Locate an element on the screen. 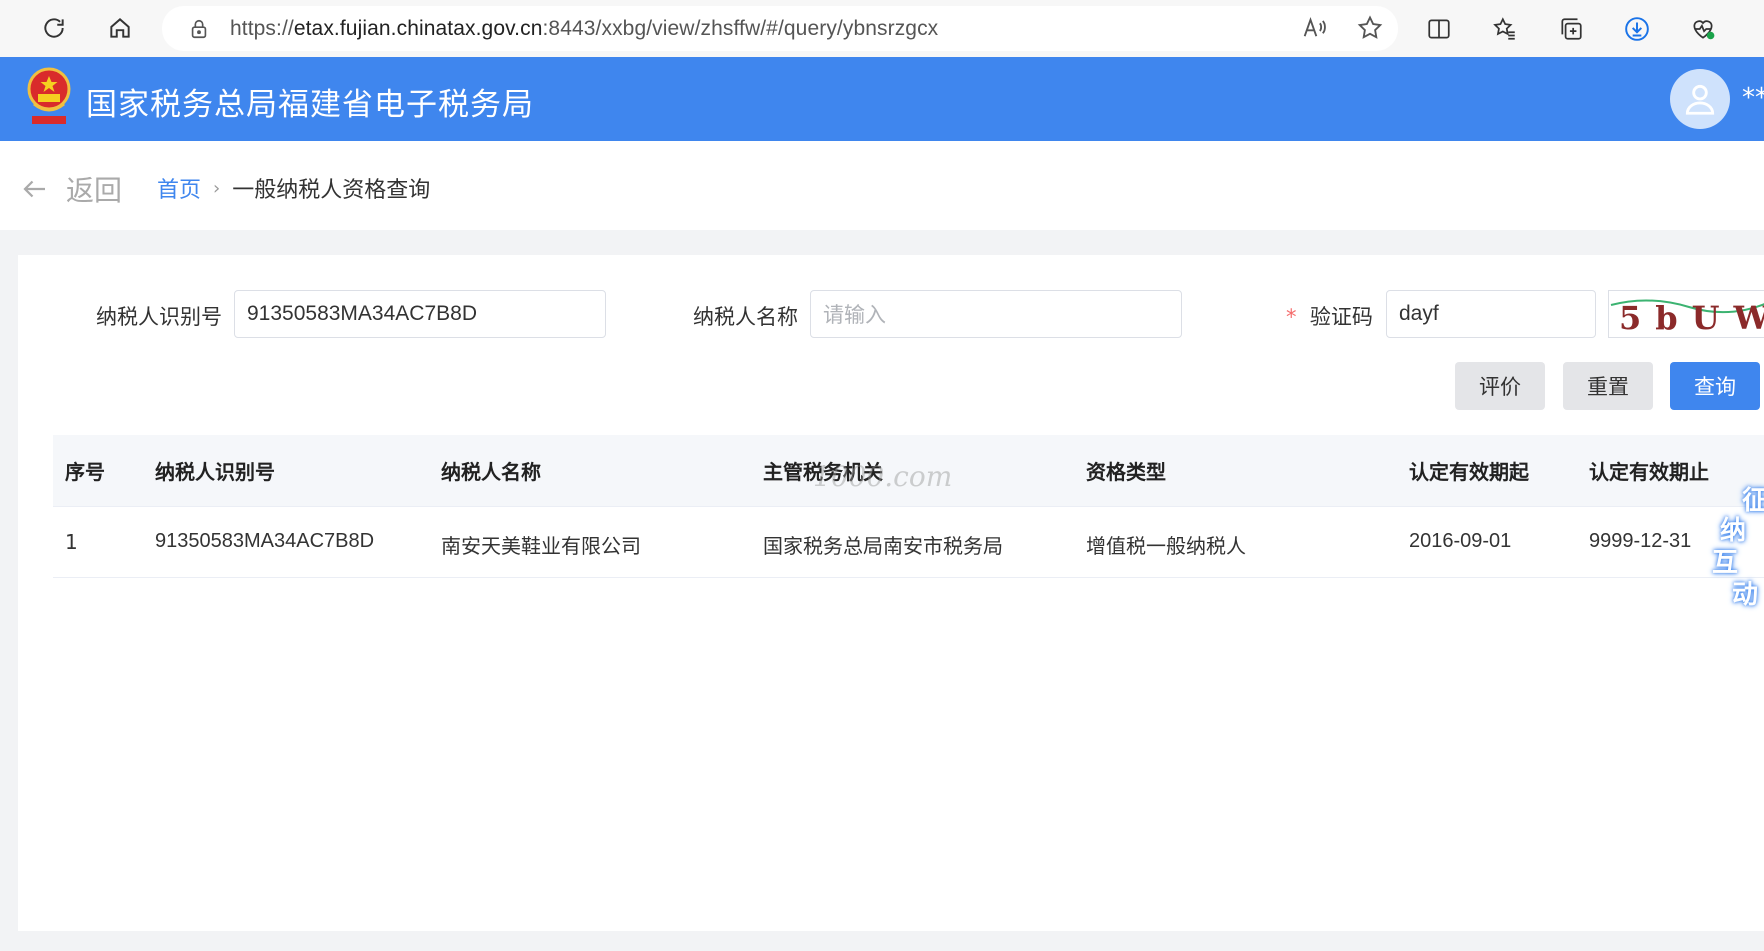  read-aloud-icon is located at coordinates (1314, 28).